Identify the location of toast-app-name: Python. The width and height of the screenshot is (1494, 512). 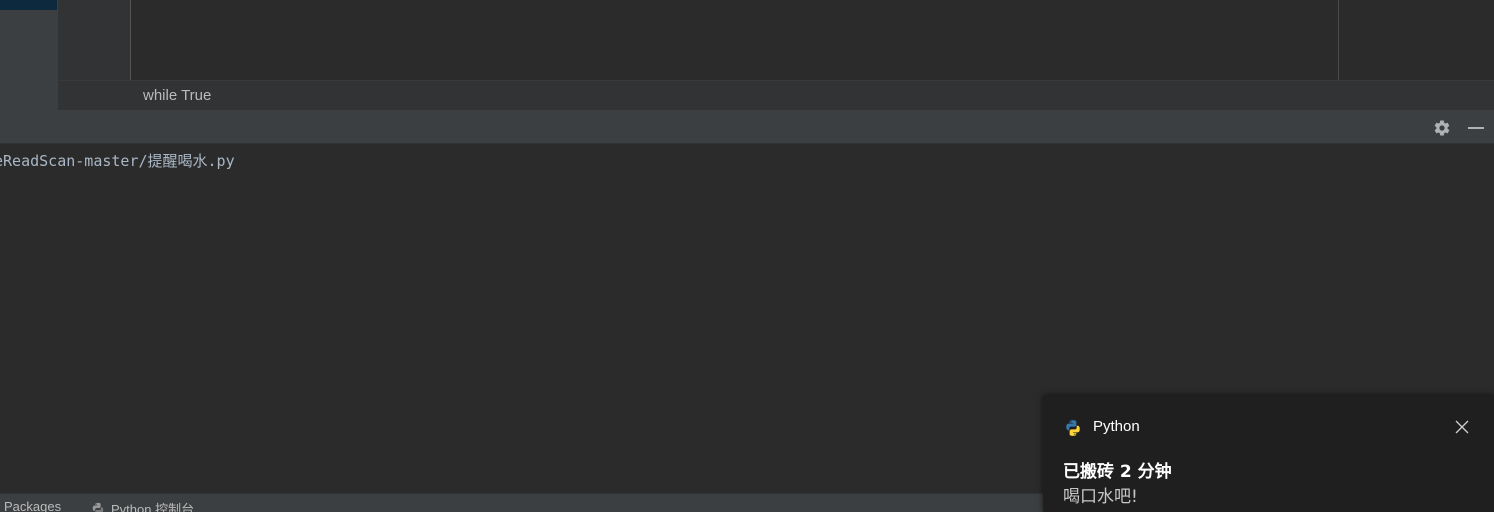
(1116, 426).